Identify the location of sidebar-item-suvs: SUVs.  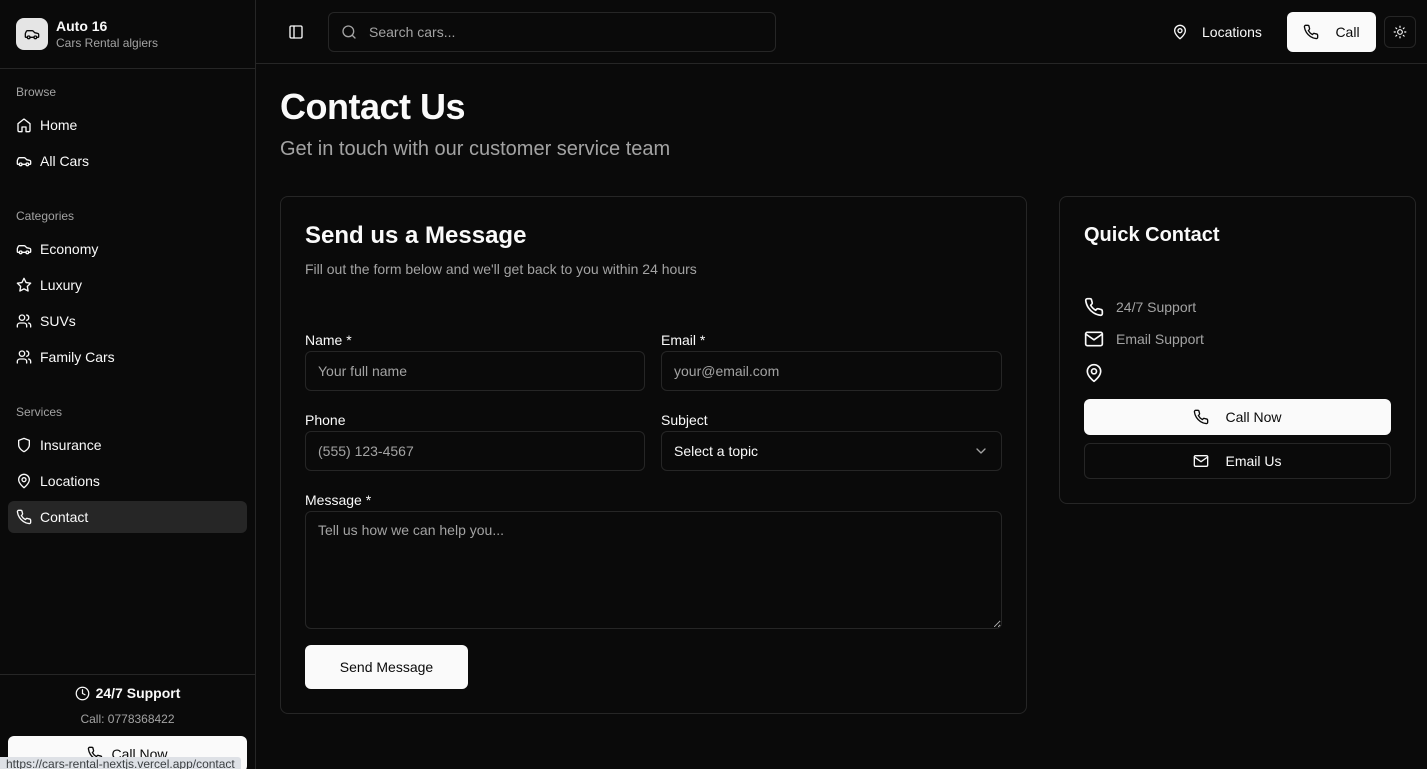
(127, 321).